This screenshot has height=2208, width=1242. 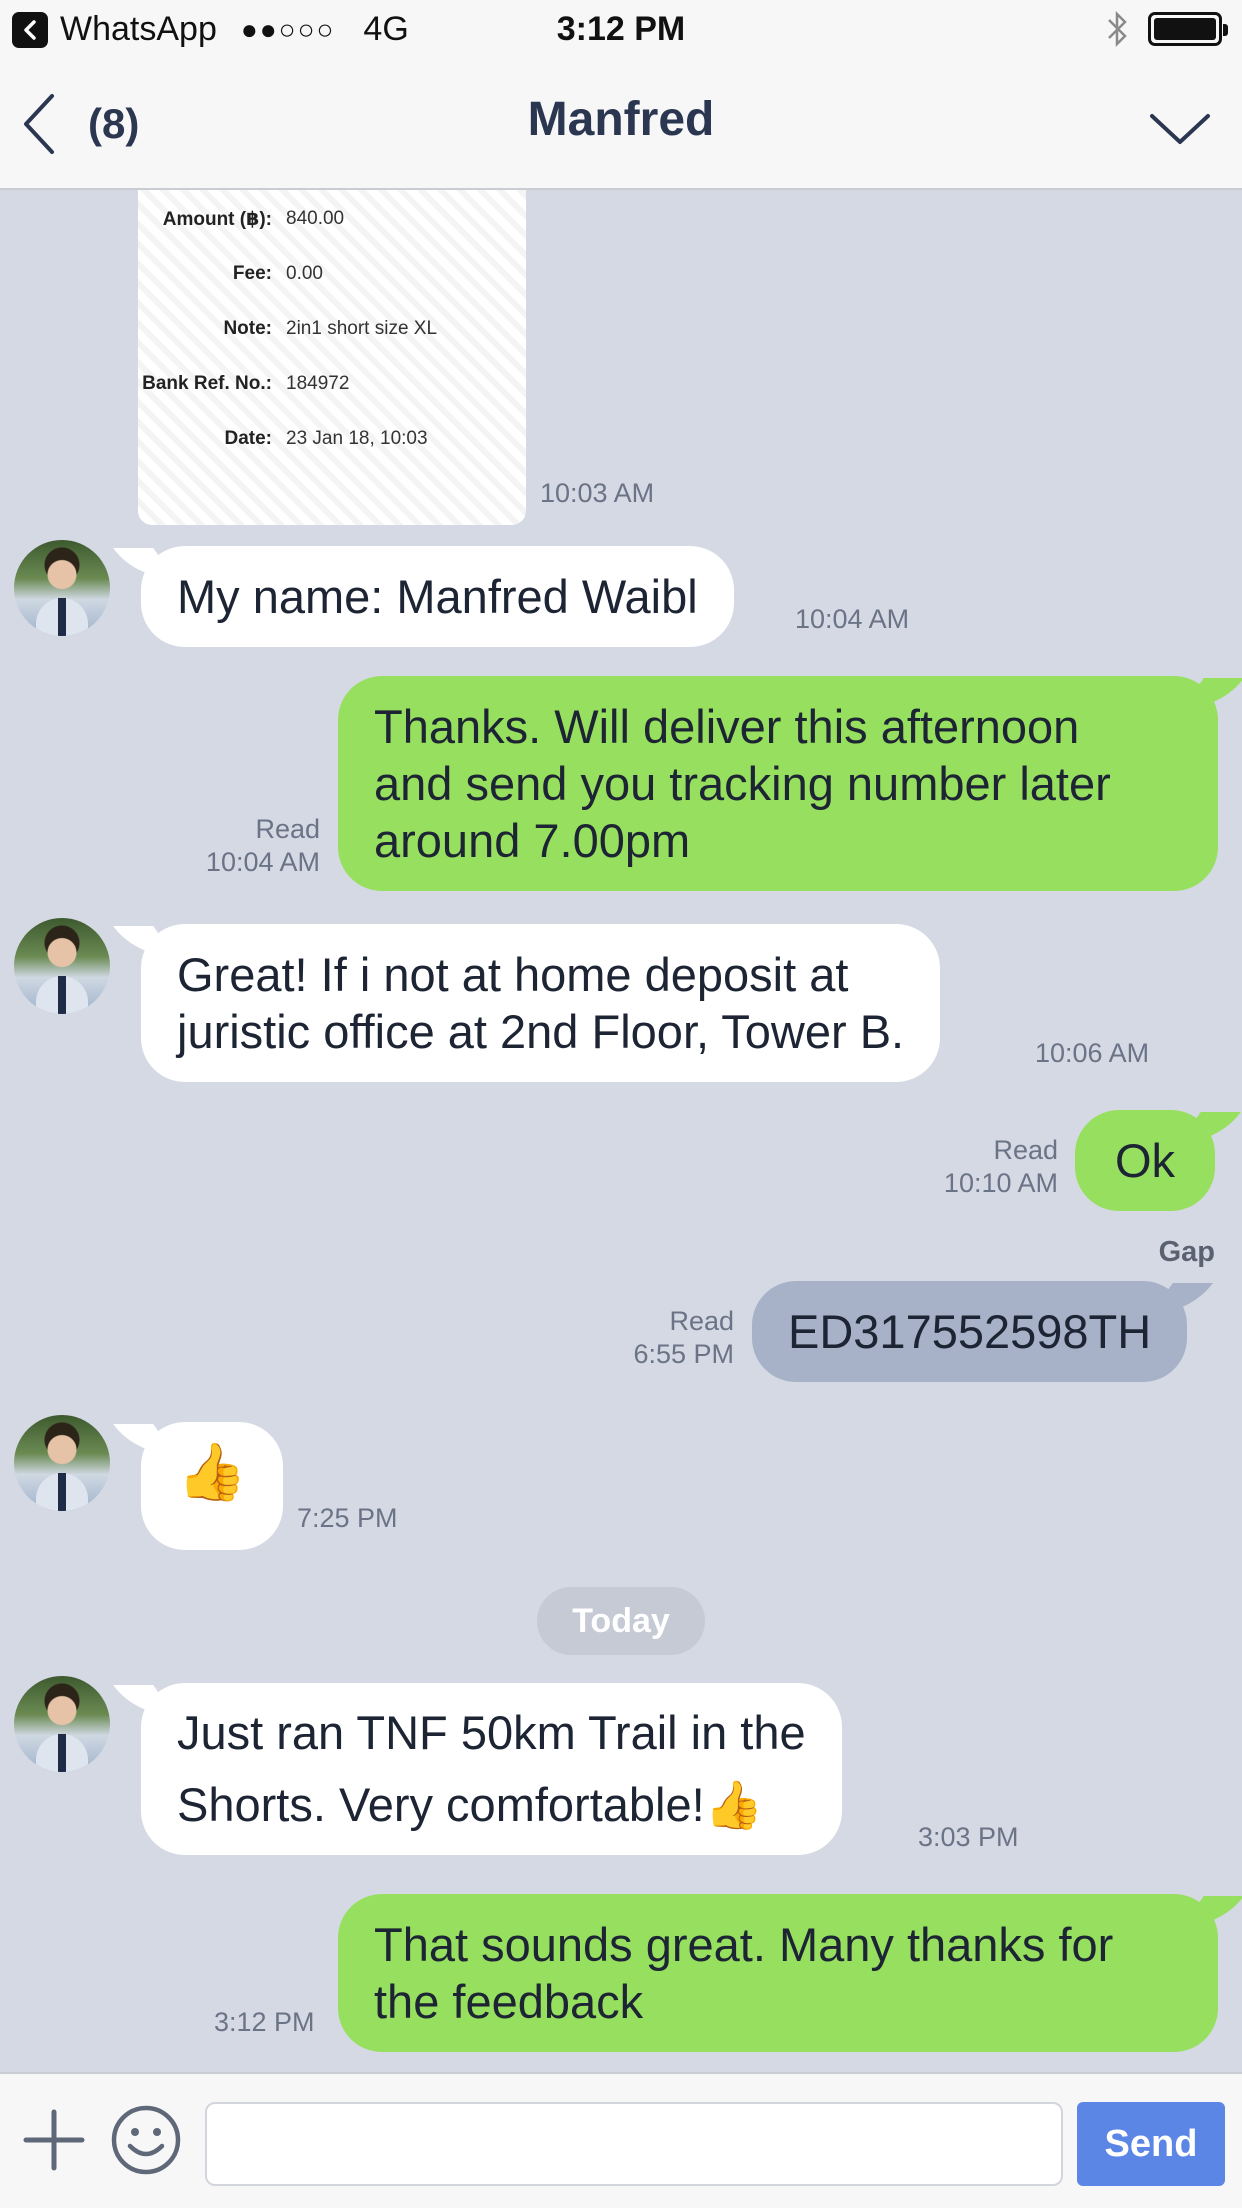 I want to click on message-time: 10:10 AM, so click(x=1000, y=1183).